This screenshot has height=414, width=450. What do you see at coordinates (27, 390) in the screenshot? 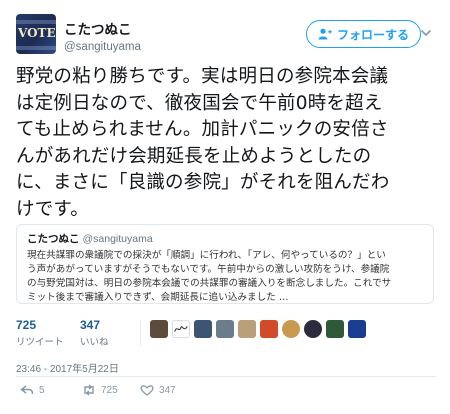
I see `reply-icon` at bounding box center [27, 390].